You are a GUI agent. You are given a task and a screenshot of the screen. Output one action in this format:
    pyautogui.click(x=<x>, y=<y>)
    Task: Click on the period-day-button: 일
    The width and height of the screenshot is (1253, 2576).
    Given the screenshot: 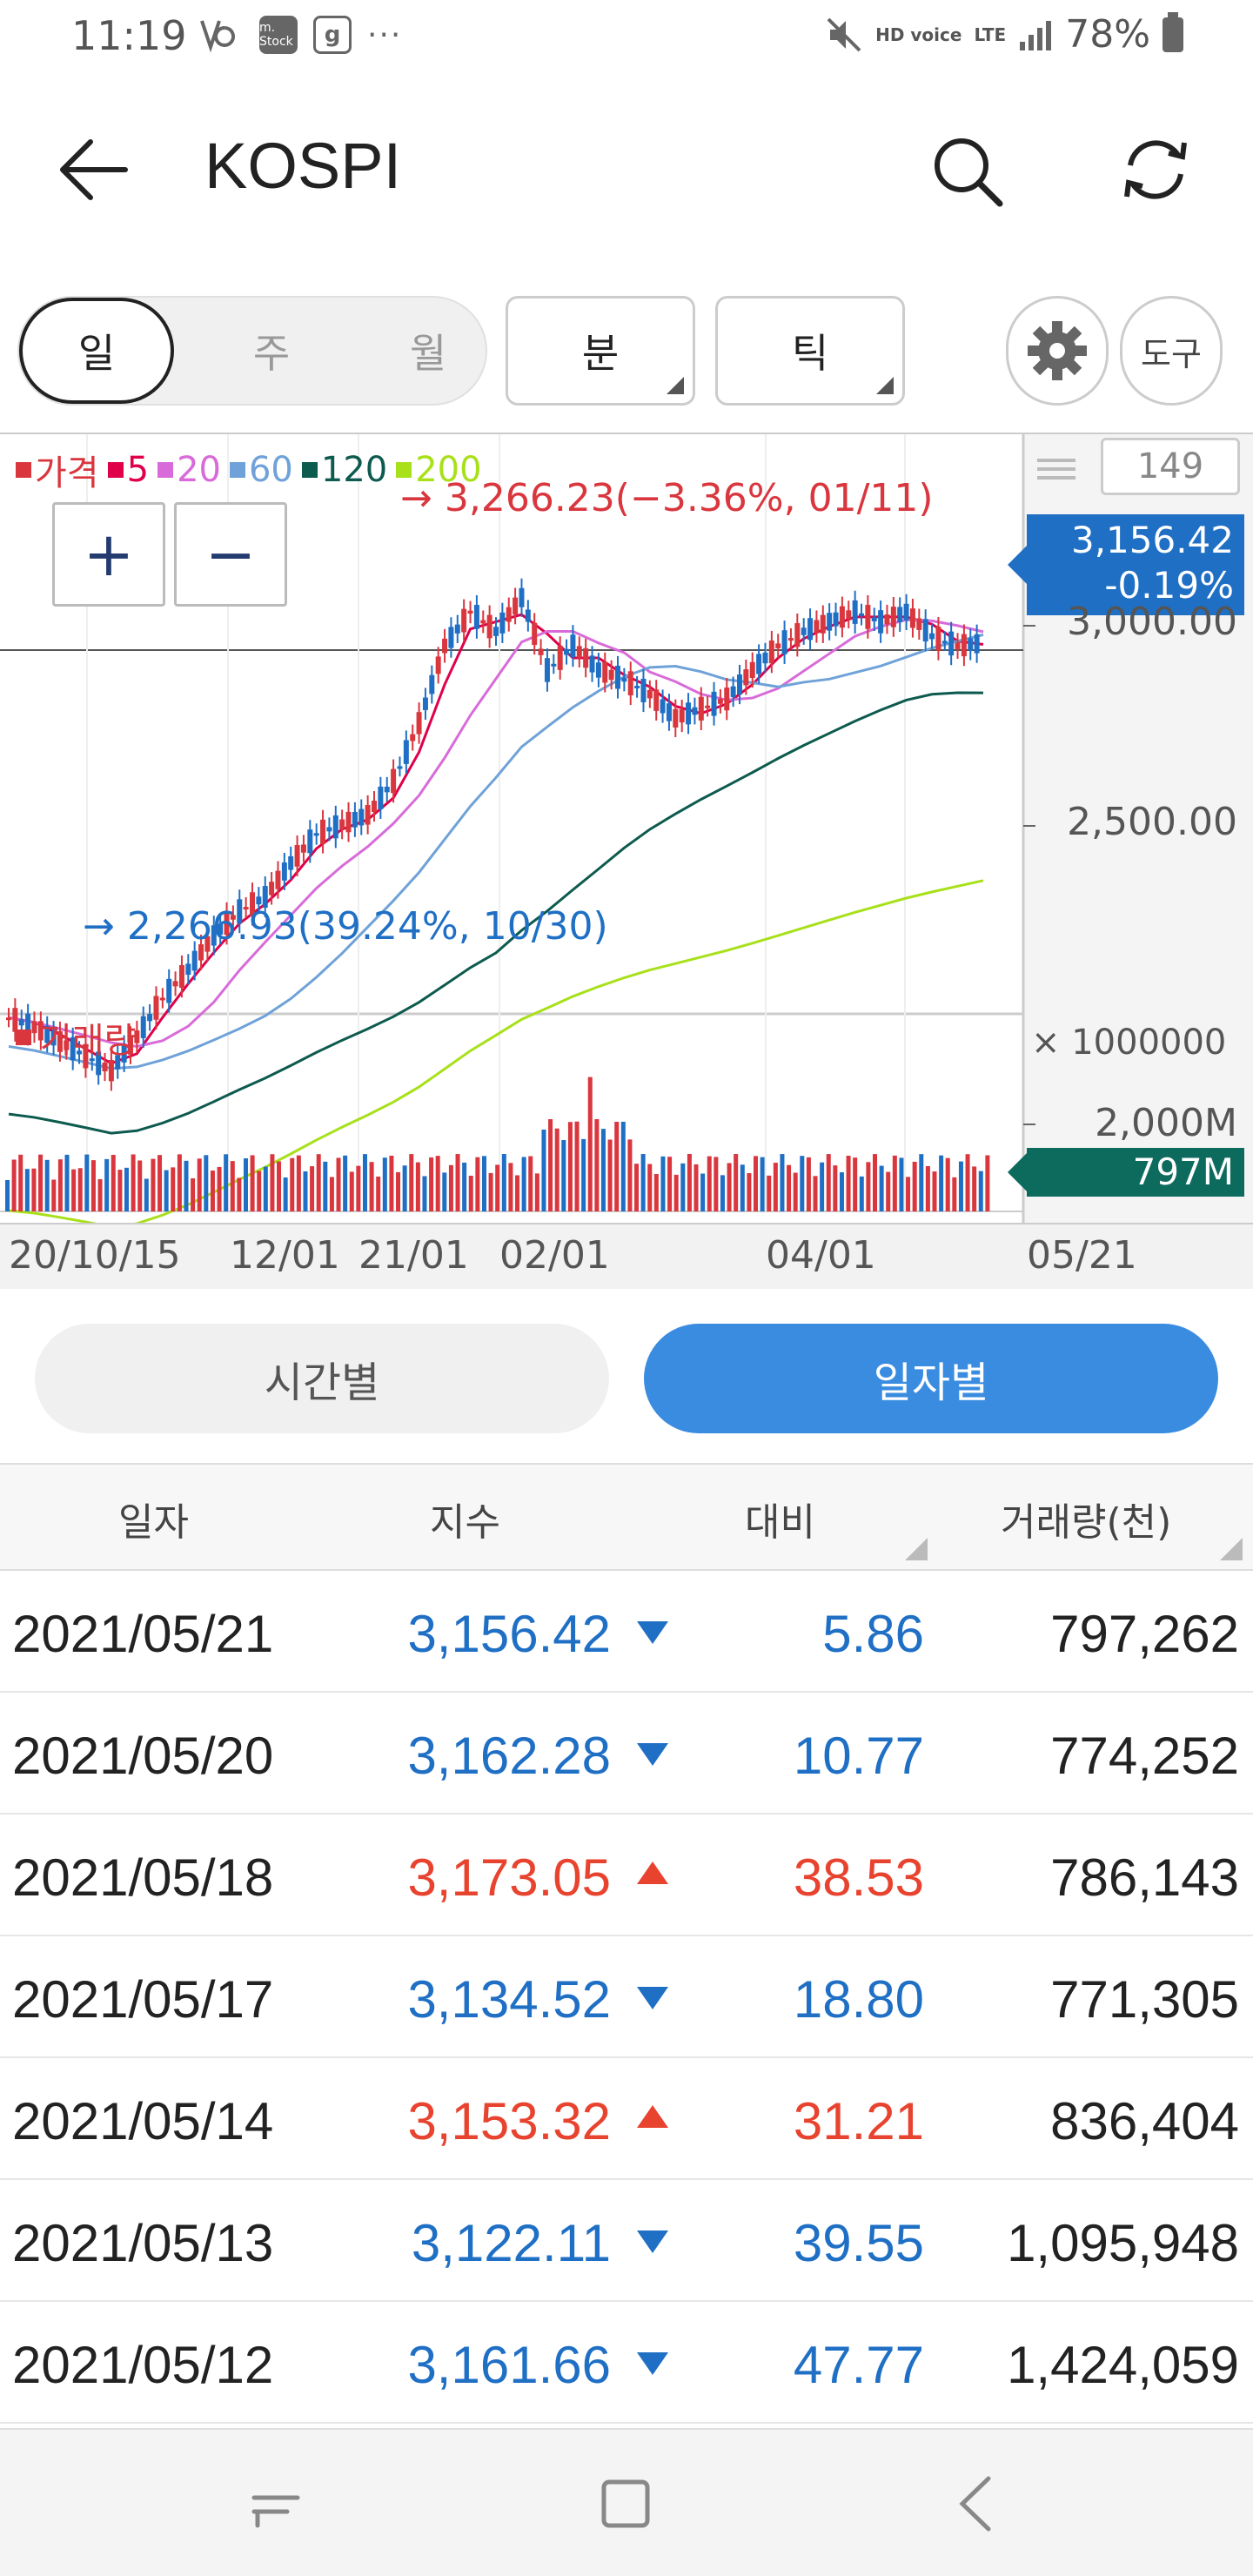 What is the action you would take?
    pyautogui.click(x=96, y=351)
    